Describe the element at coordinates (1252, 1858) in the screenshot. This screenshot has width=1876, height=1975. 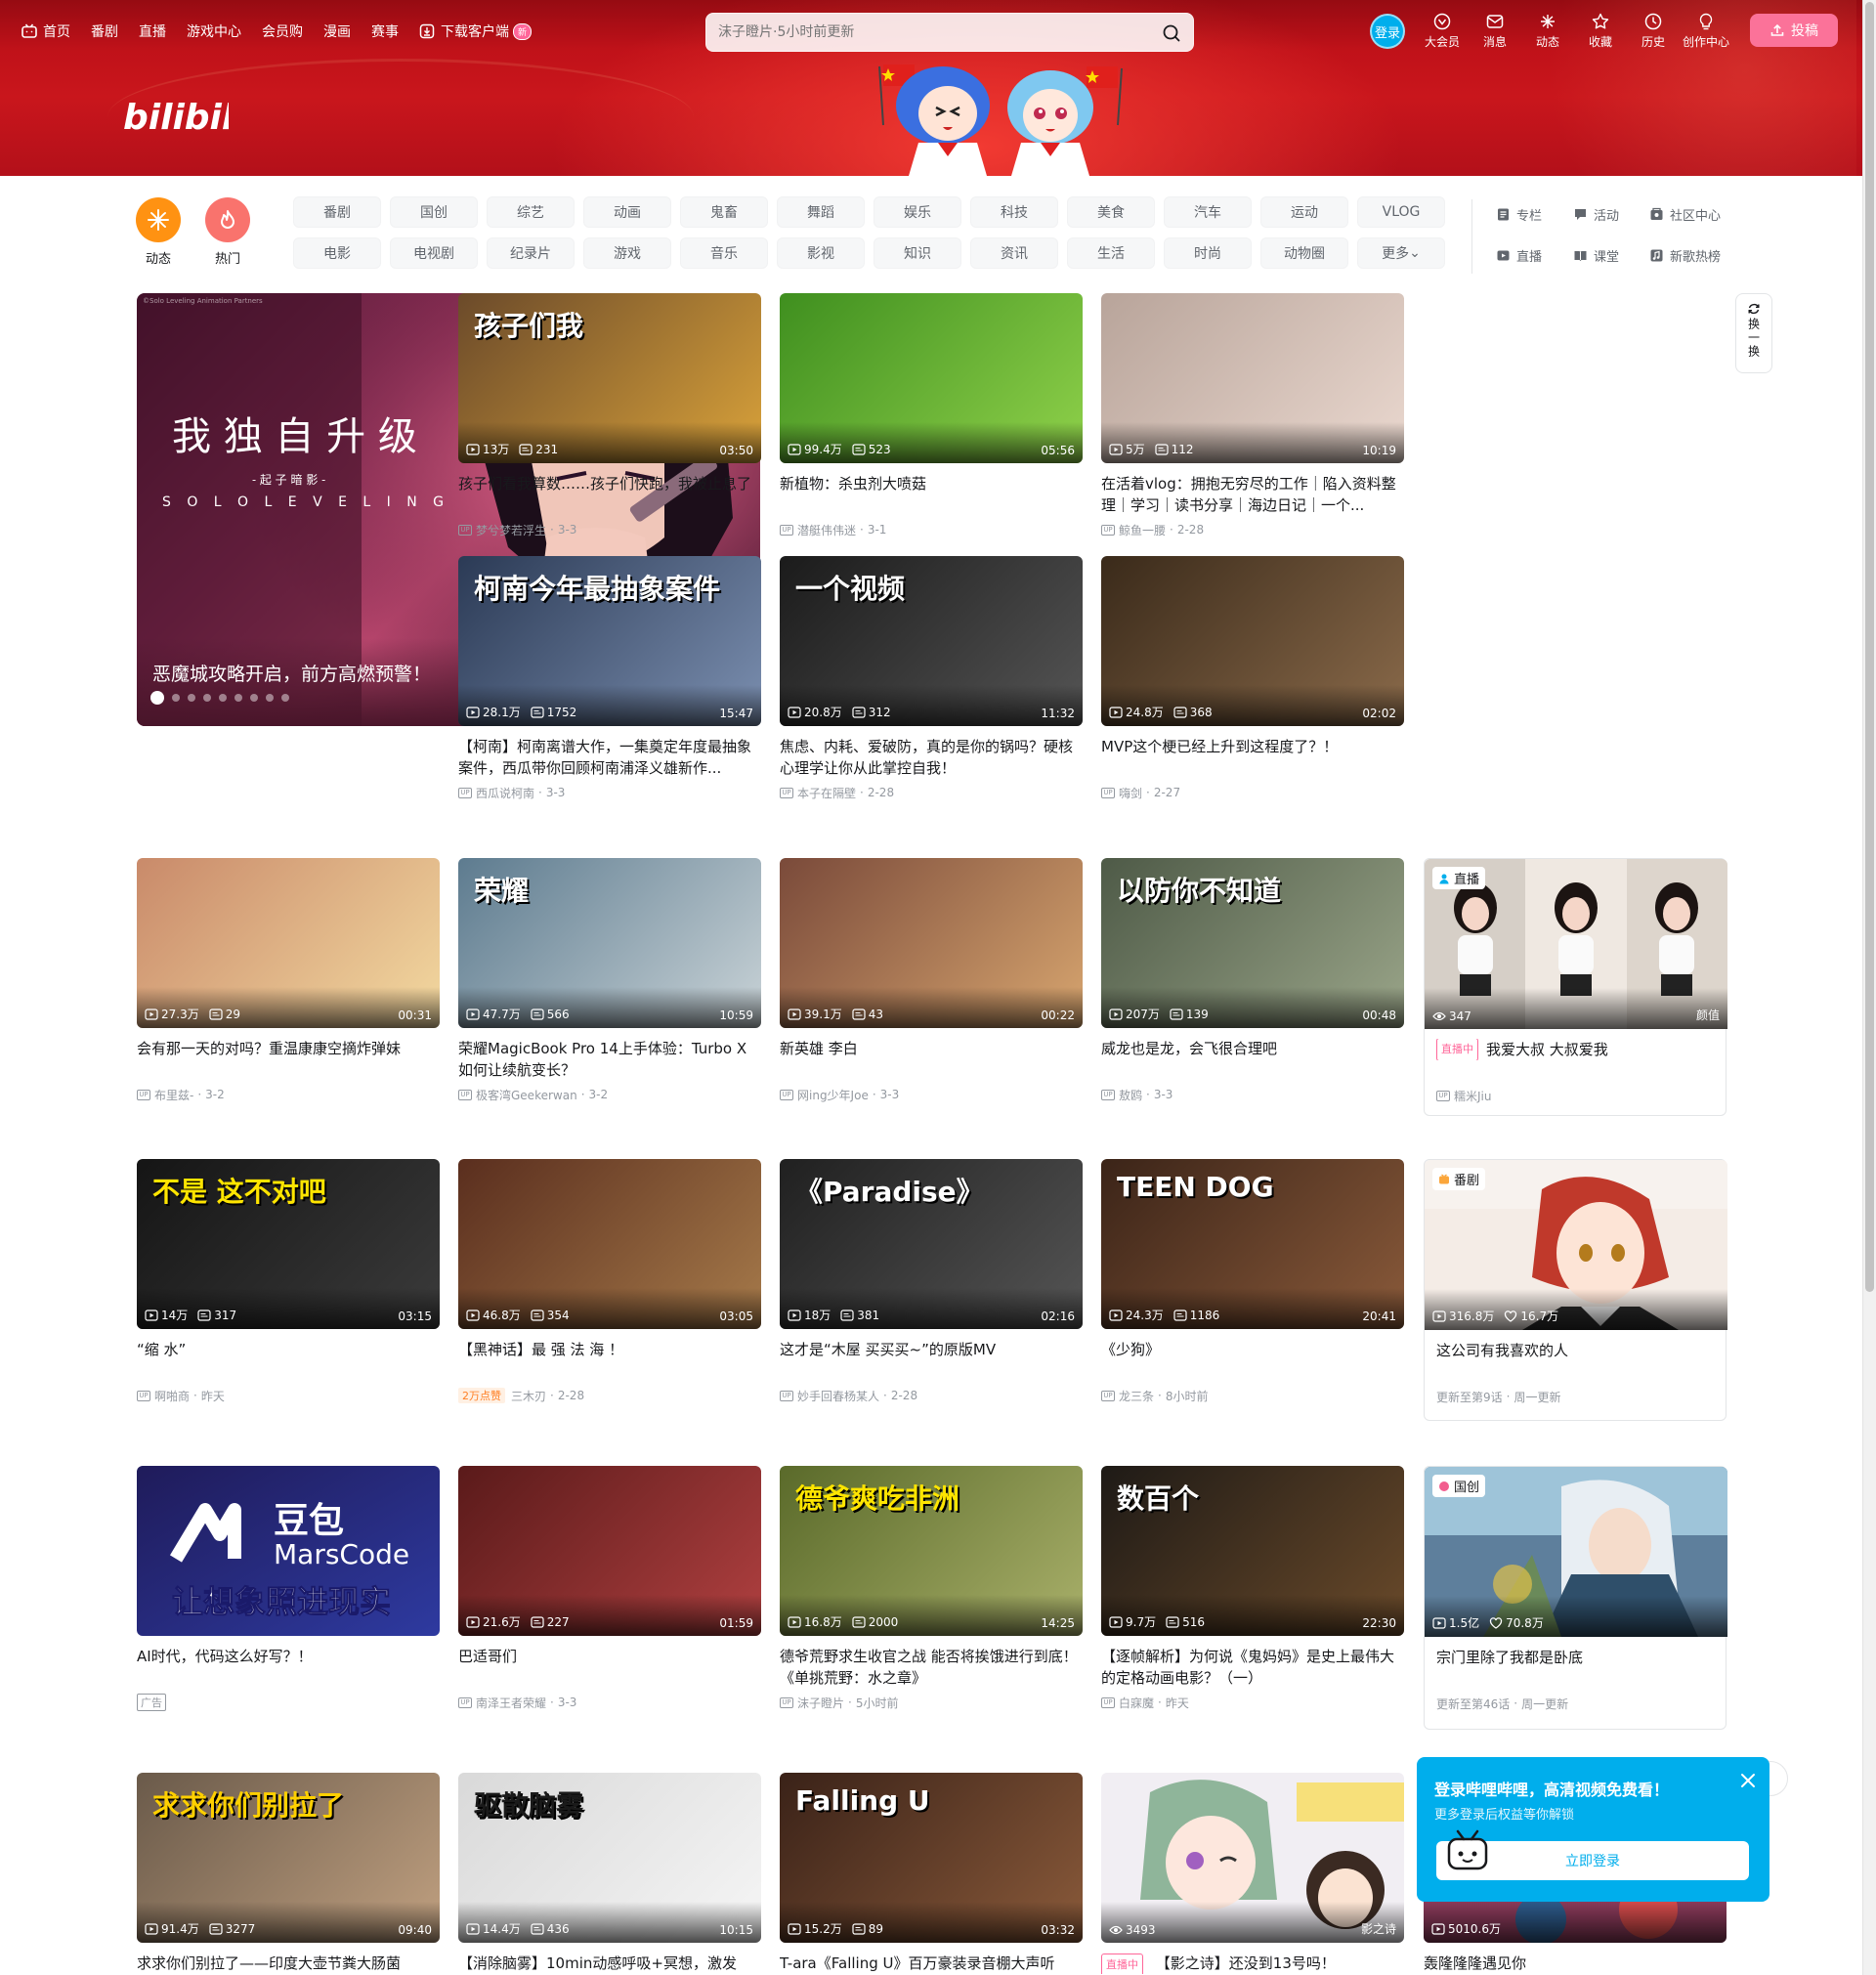
I see `live2-thumbnail: 3493 影之诗` at that location.